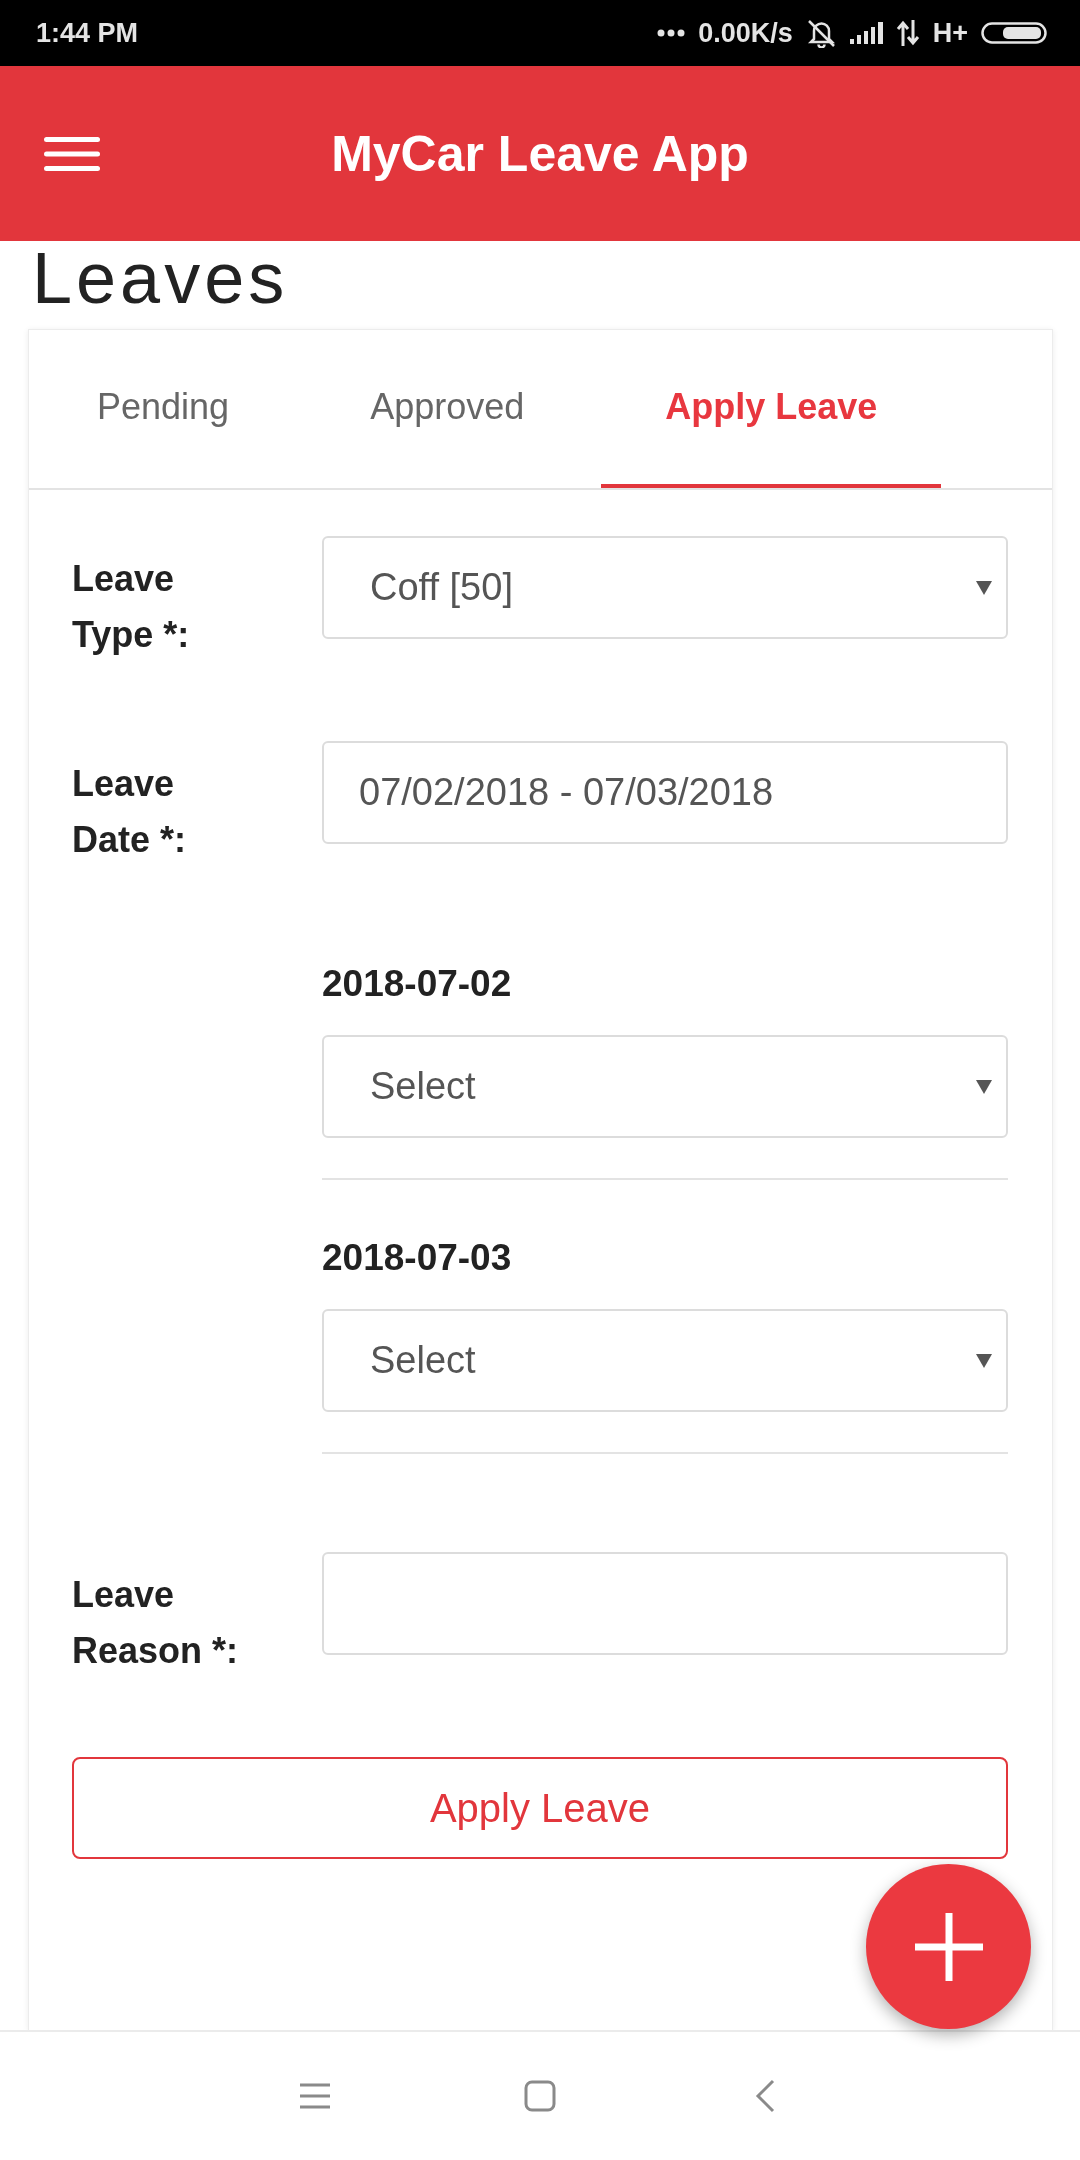  What do you see at coordinates (765, 2096) in the screenshot?
I see `back-icon` at bounding box center [765, 2096].